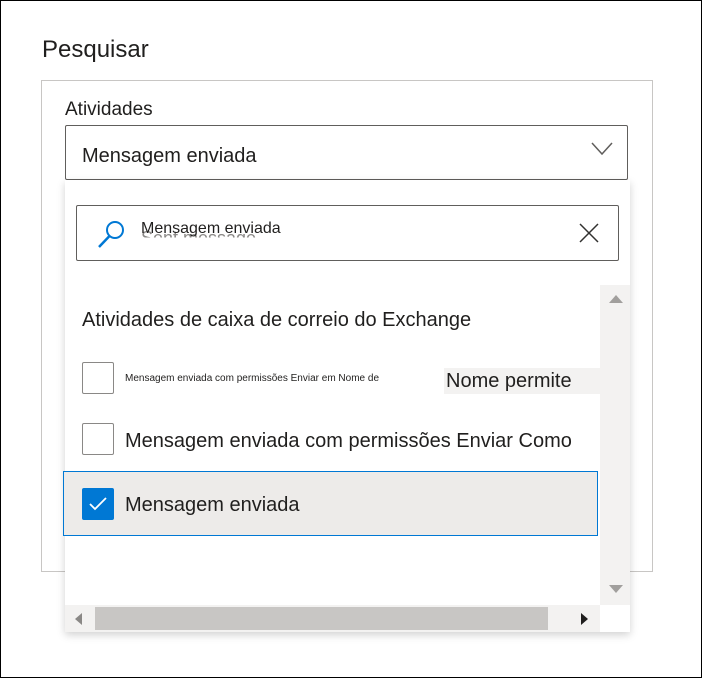  I want to click on horizontal-scrollbar, so click(332, 618).